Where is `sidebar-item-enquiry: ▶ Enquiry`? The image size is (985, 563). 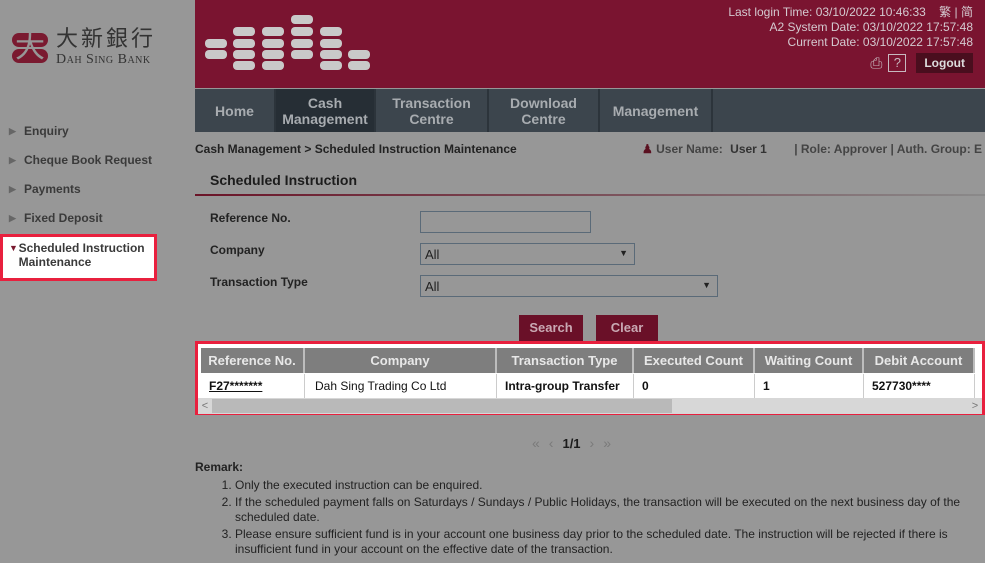 sidebar-item-enquiry: ▶ Enquiry is located at coordinates (97, 134).